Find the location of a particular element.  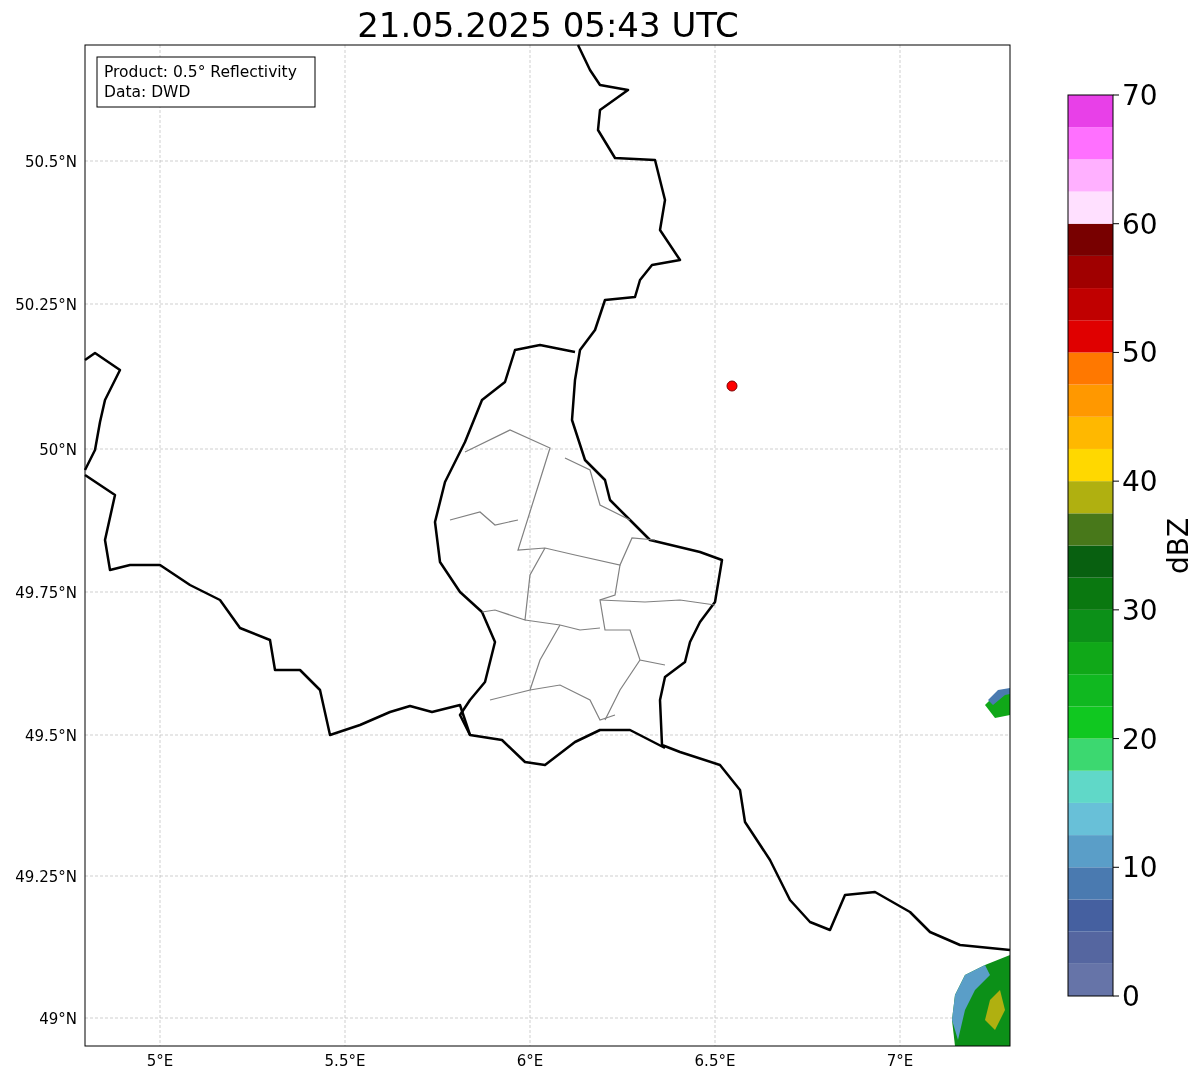

axis-tick-label: 50.25°N is located at coordinates (46, 305).